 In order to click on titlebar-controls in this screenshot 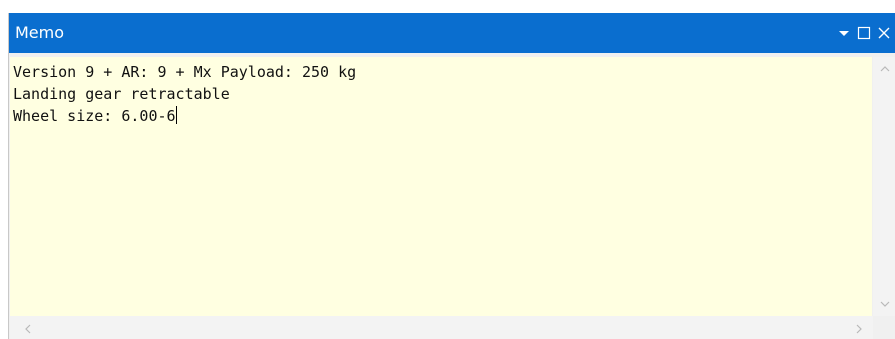, I will do `click(863, 33)`.